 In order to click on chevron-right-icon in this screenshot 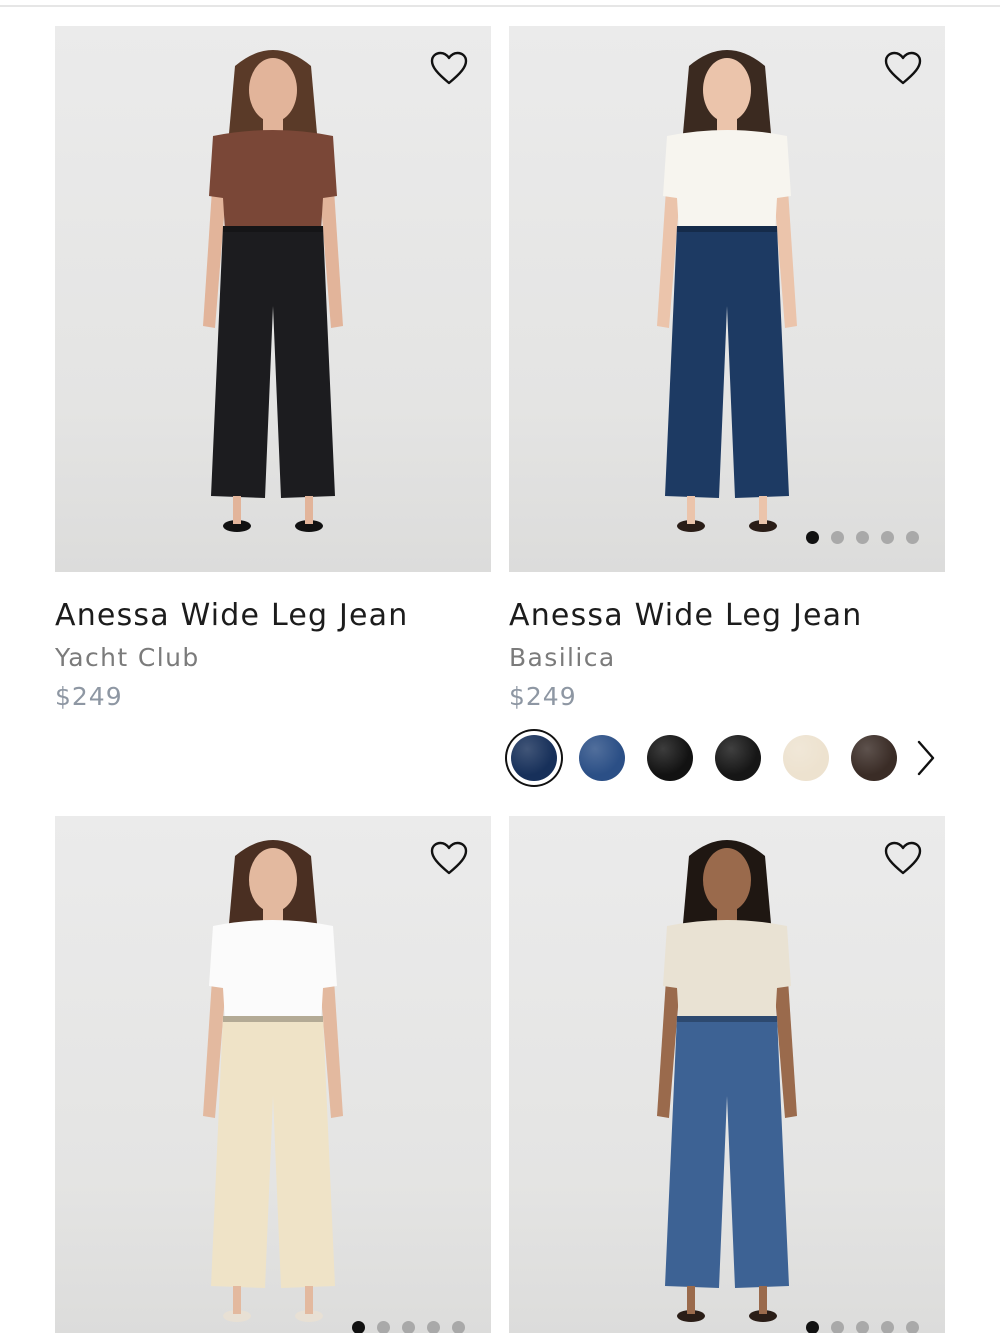, I will do `click(925, 758)`.